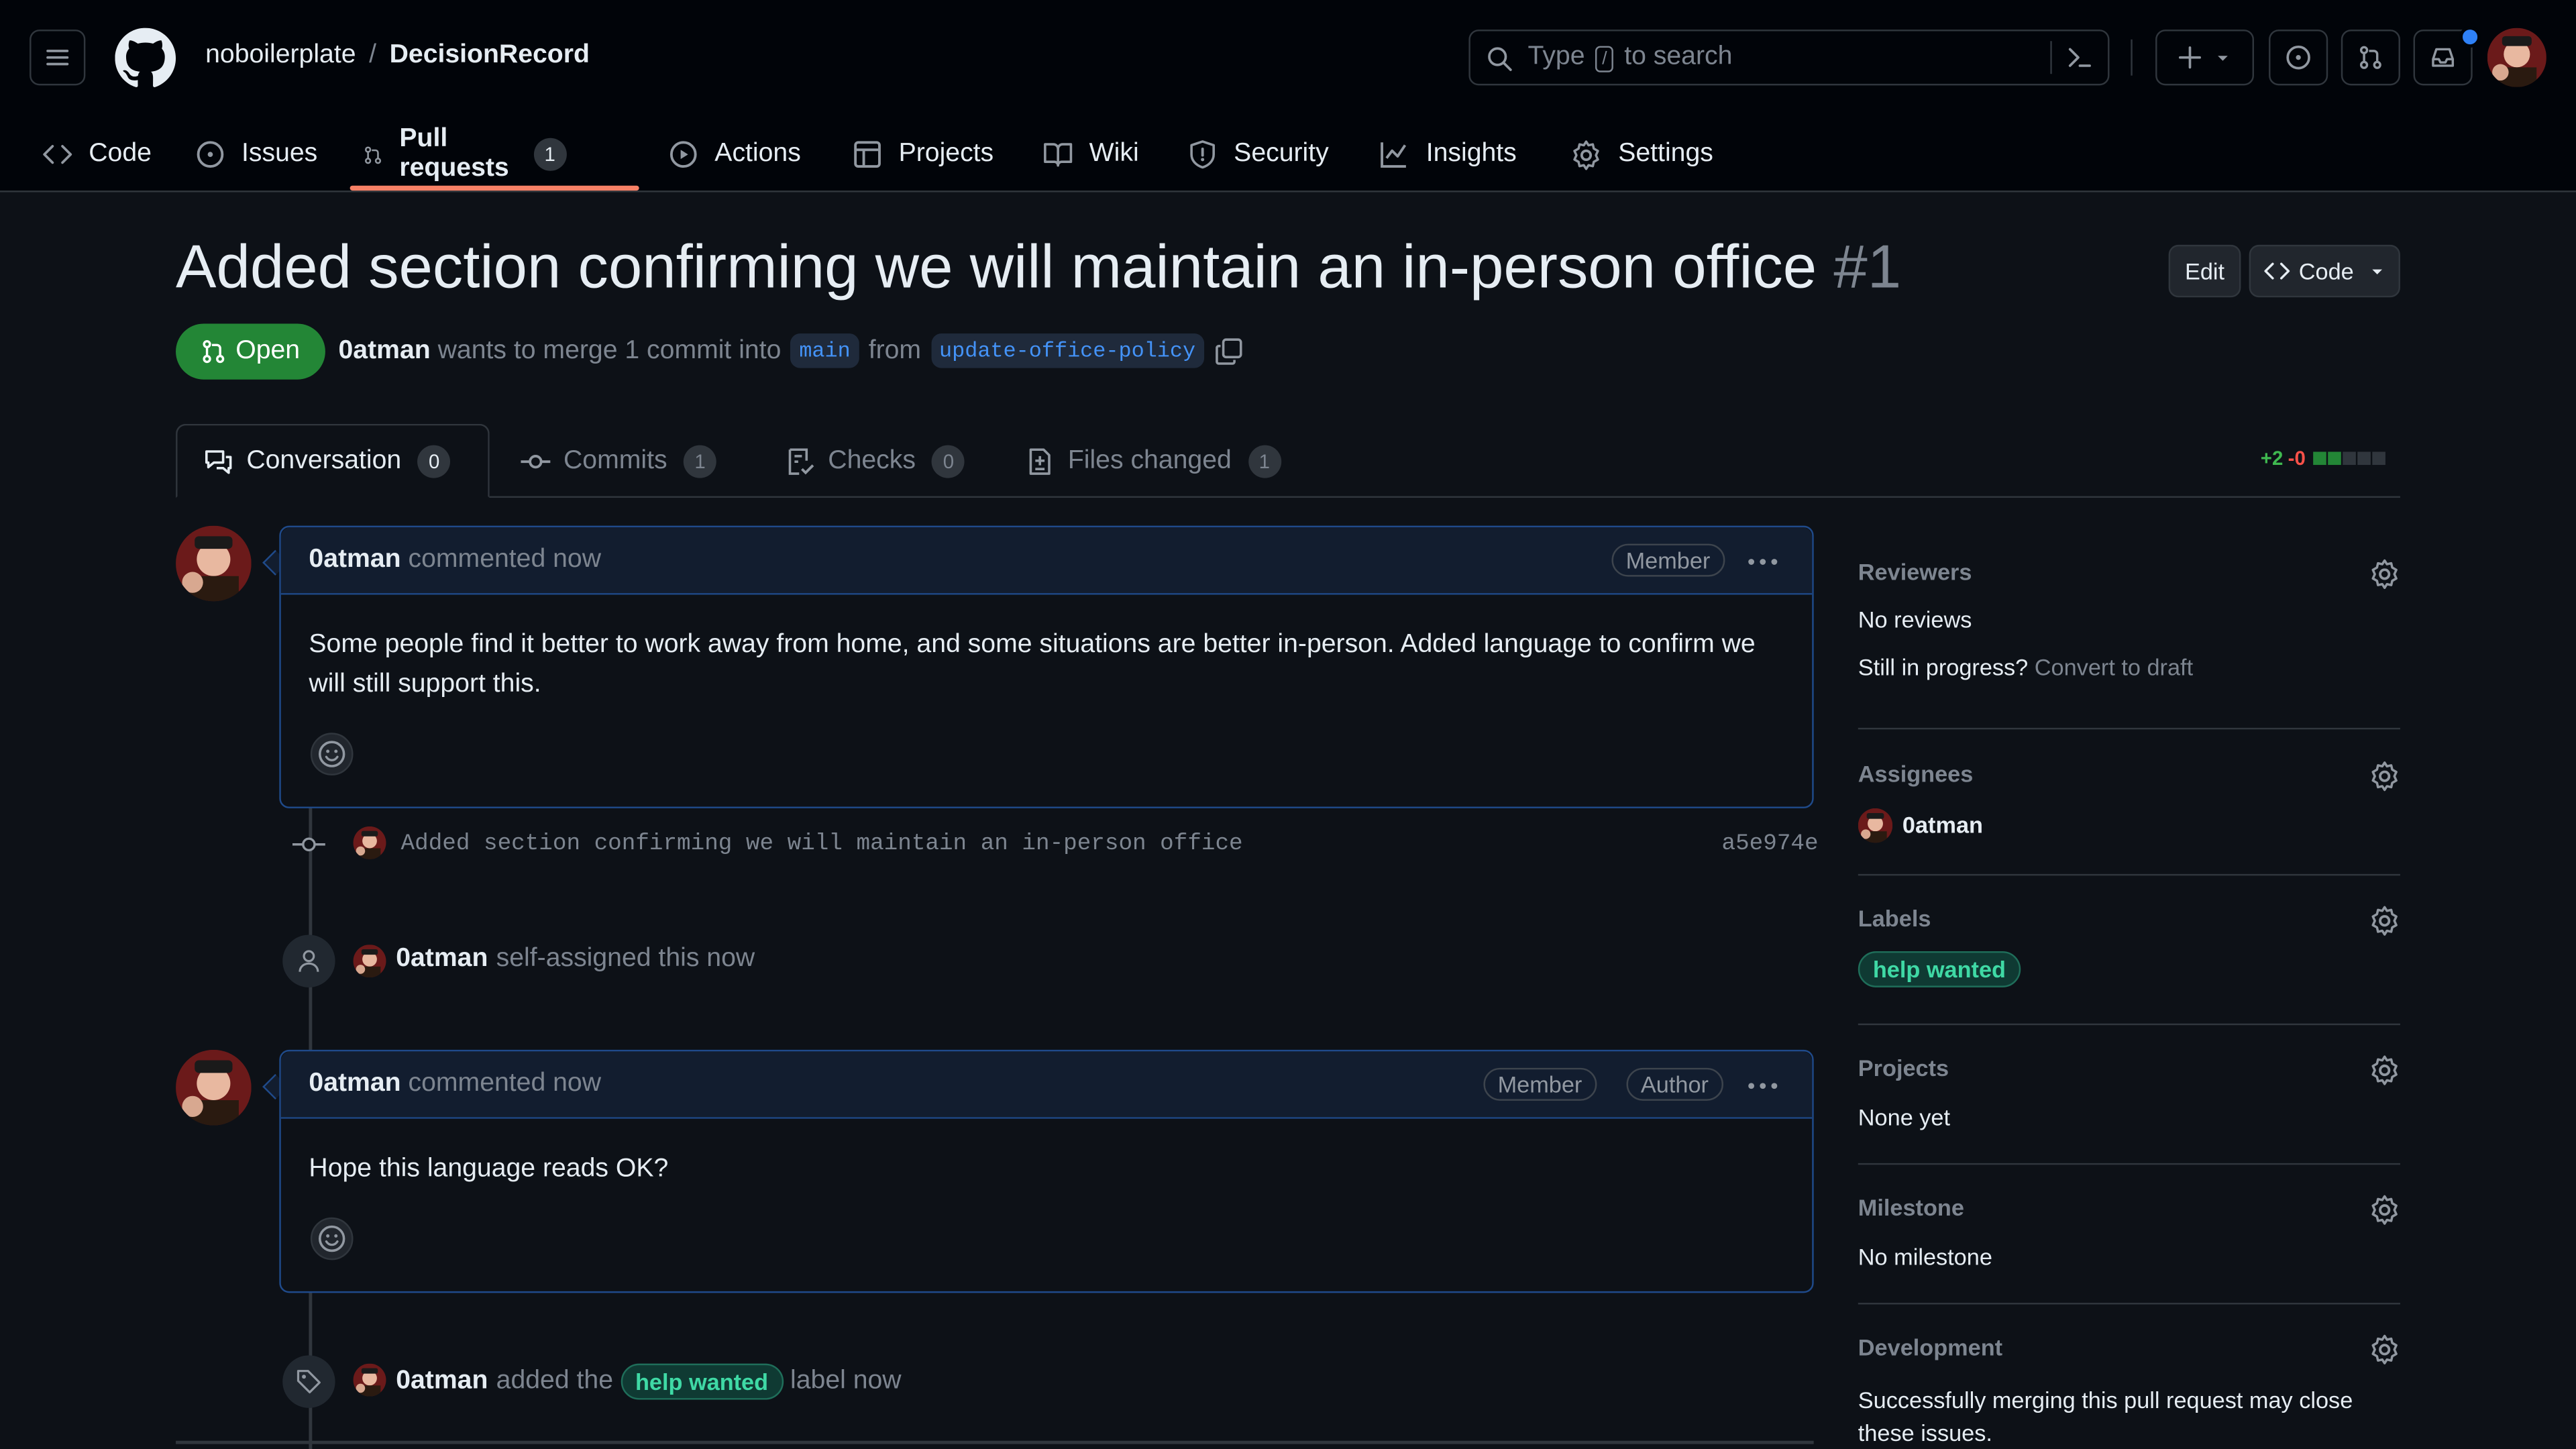 This screenshot has height=1449, width=2576. I want to click on pr-number: #1, so click(1867, 267).